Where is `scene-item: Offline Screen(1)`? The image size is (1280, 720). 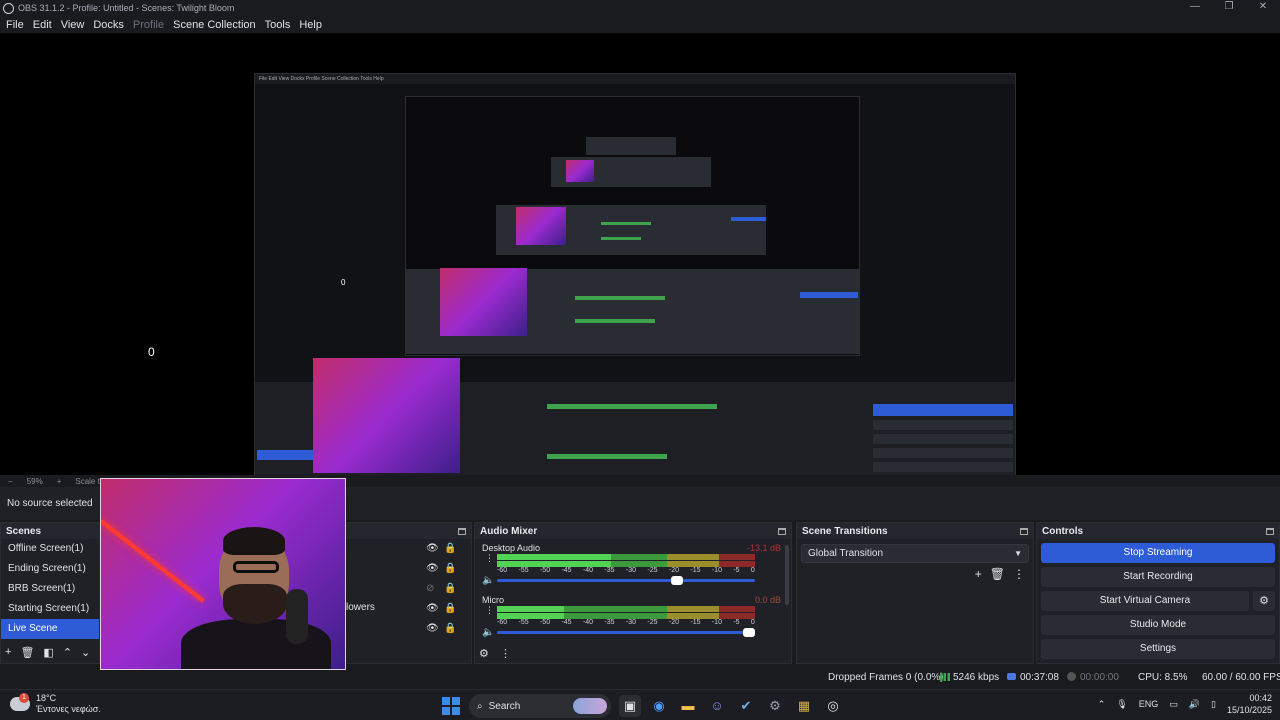
scene-item: Offline Screen(1) is located at coordinates (50, 549).